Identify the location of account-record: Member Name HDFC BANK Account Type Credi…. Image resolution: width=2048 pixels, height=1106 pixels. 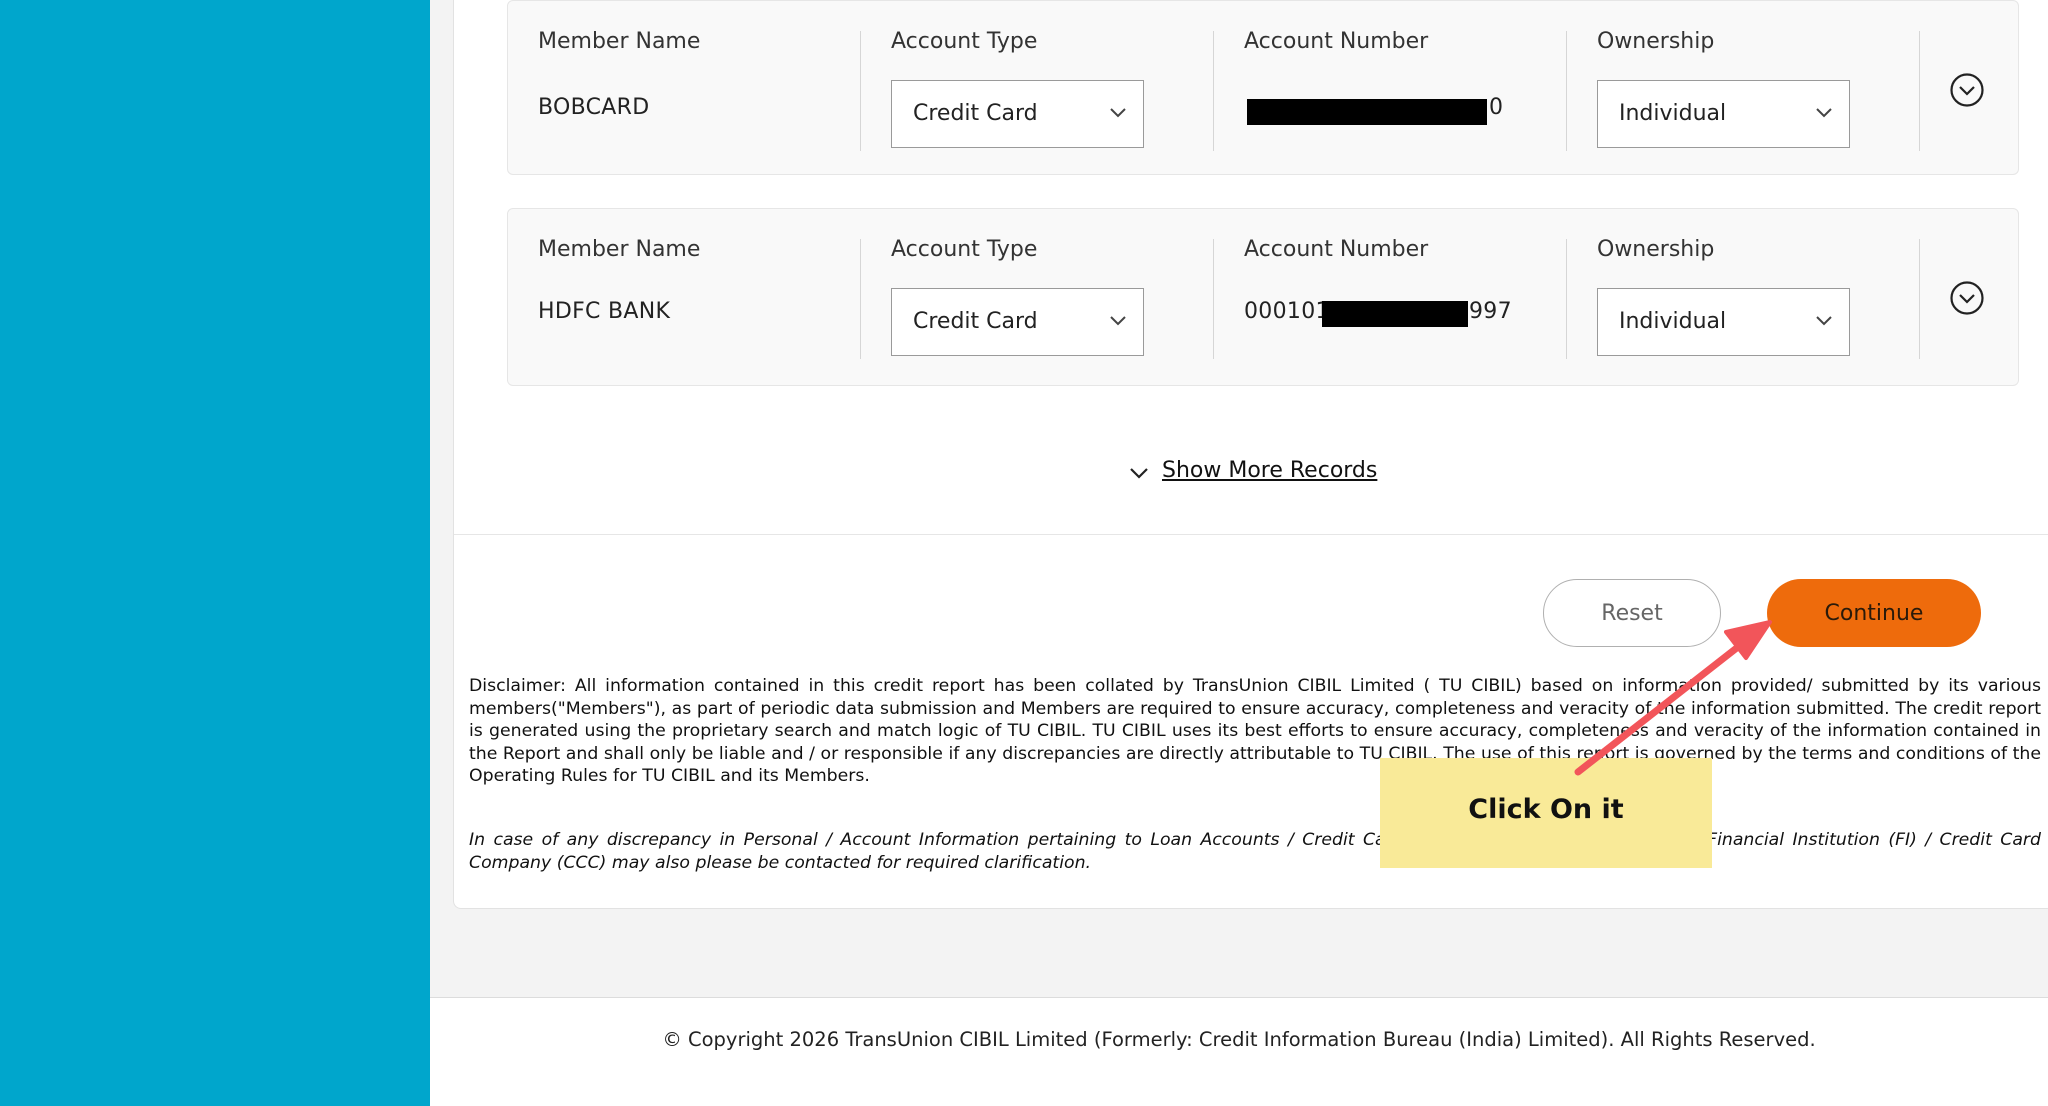
(1263, 297).